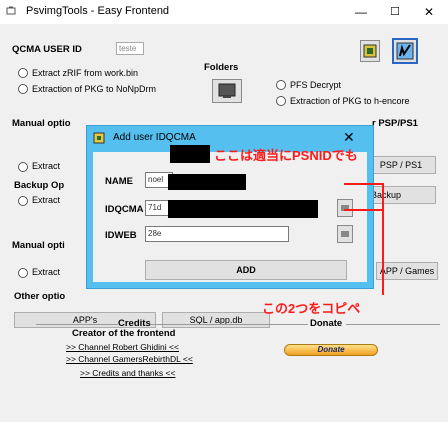 The image size is (448, 422). Describe the element at coordinates (23, 89) in the screenshot. I see `extract-pkg-nonpdrm-radio` at that location.